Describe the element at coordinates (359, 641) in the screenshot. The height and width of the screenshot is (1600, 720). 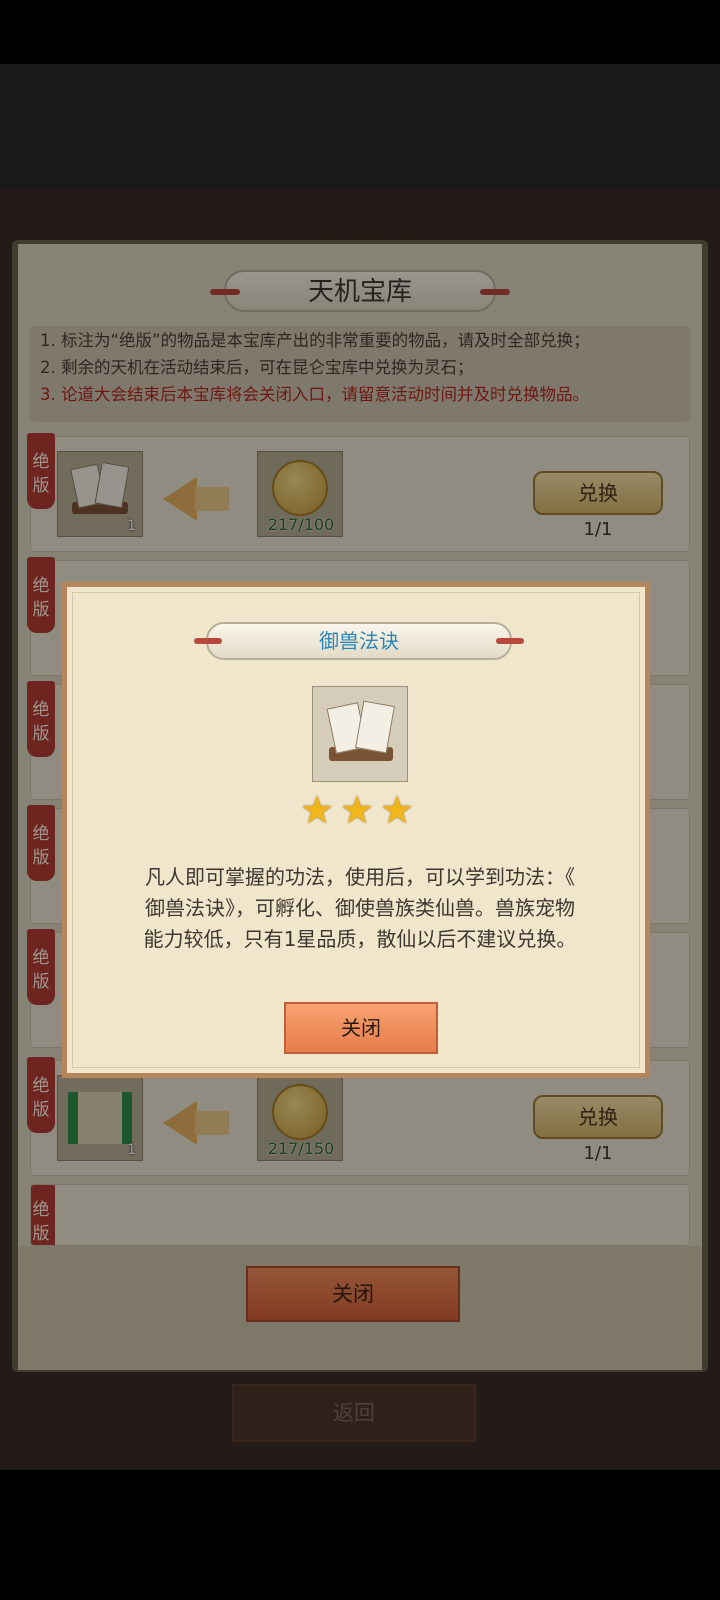
I see `dialog-title: 御兽法诀` at that location.